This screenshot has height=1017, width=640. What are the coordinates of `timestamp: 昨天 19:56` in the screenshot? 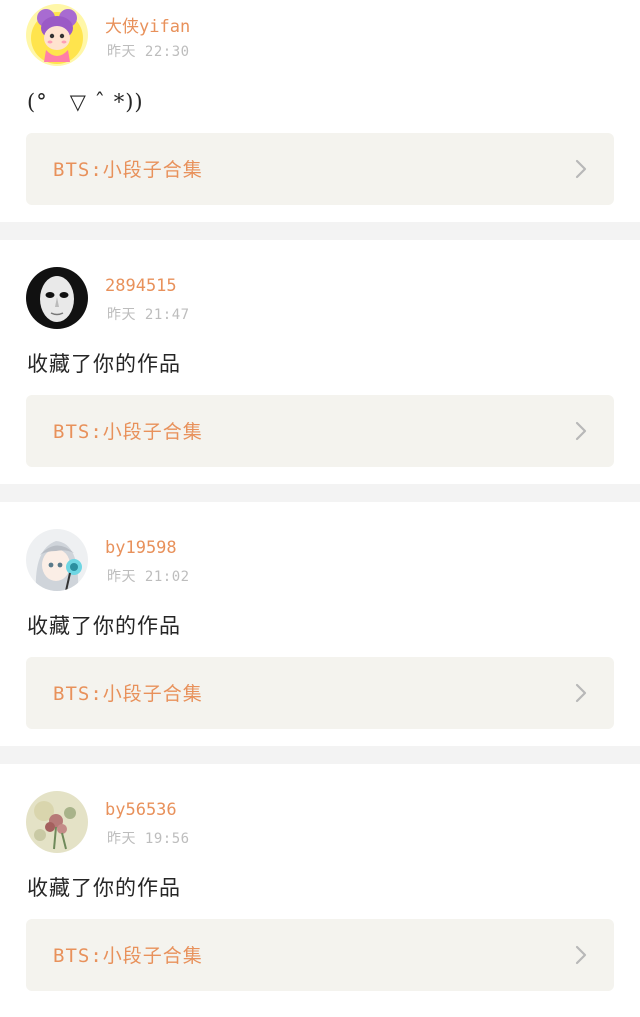 It's located at (148, 839).